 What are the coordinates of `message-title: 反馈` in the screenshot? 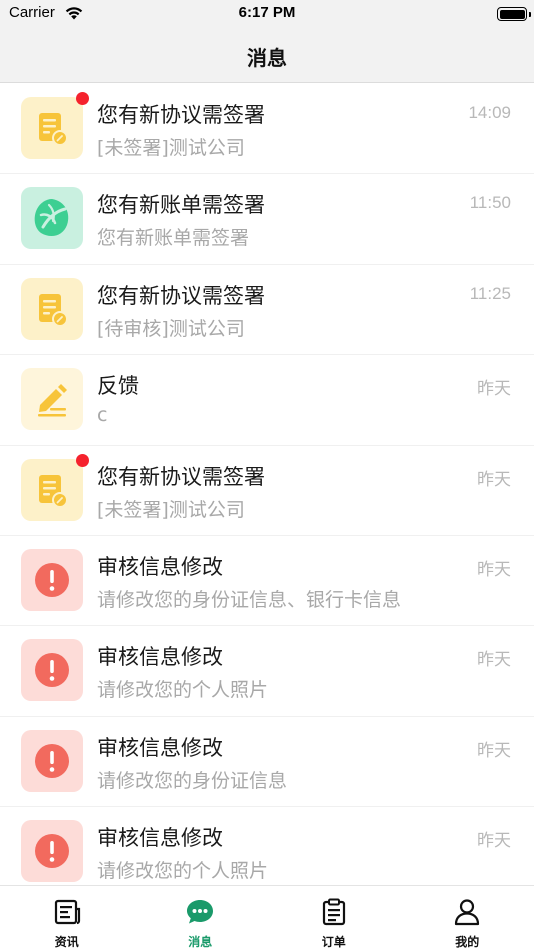 It's located at (118, 386).